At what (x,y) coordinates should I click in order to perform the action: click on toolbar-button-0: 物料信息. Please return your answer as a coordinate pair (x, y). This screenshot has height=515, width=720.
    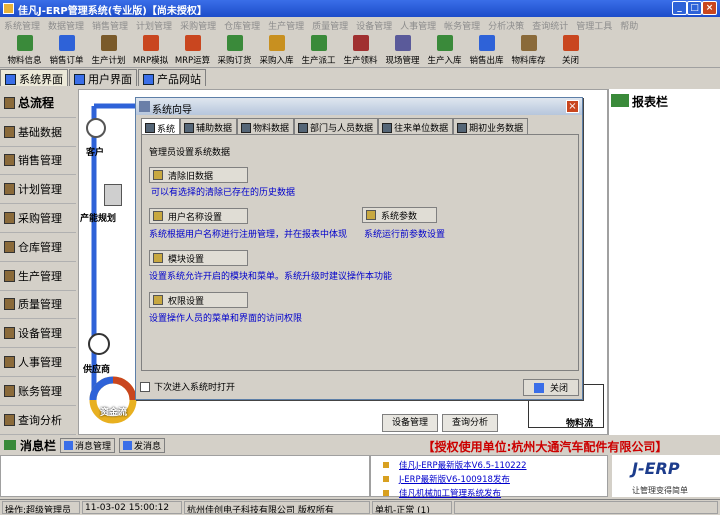
    Looking at the image, I should click on (24, 49).